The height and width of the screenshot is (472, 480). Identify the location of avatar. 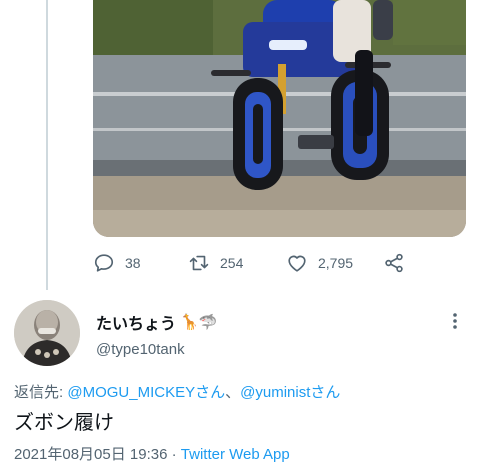
(47, 333).